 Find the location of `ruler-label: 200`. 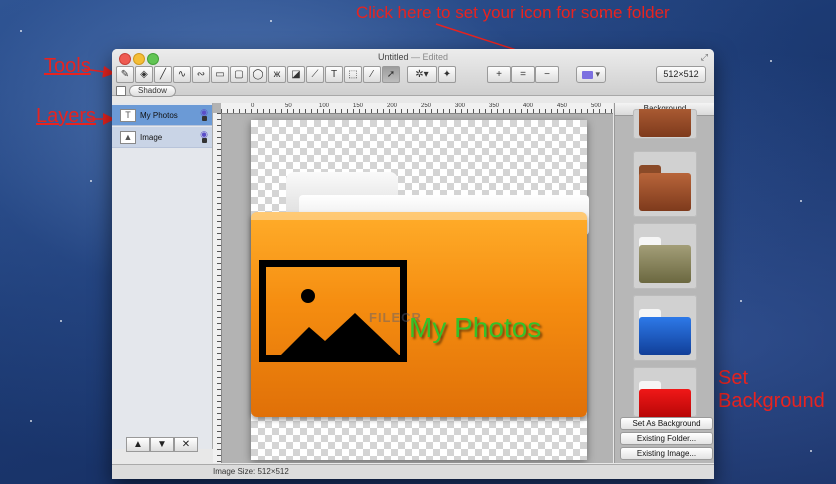

ruler-label: 200 is located at coordinates (392, 106).